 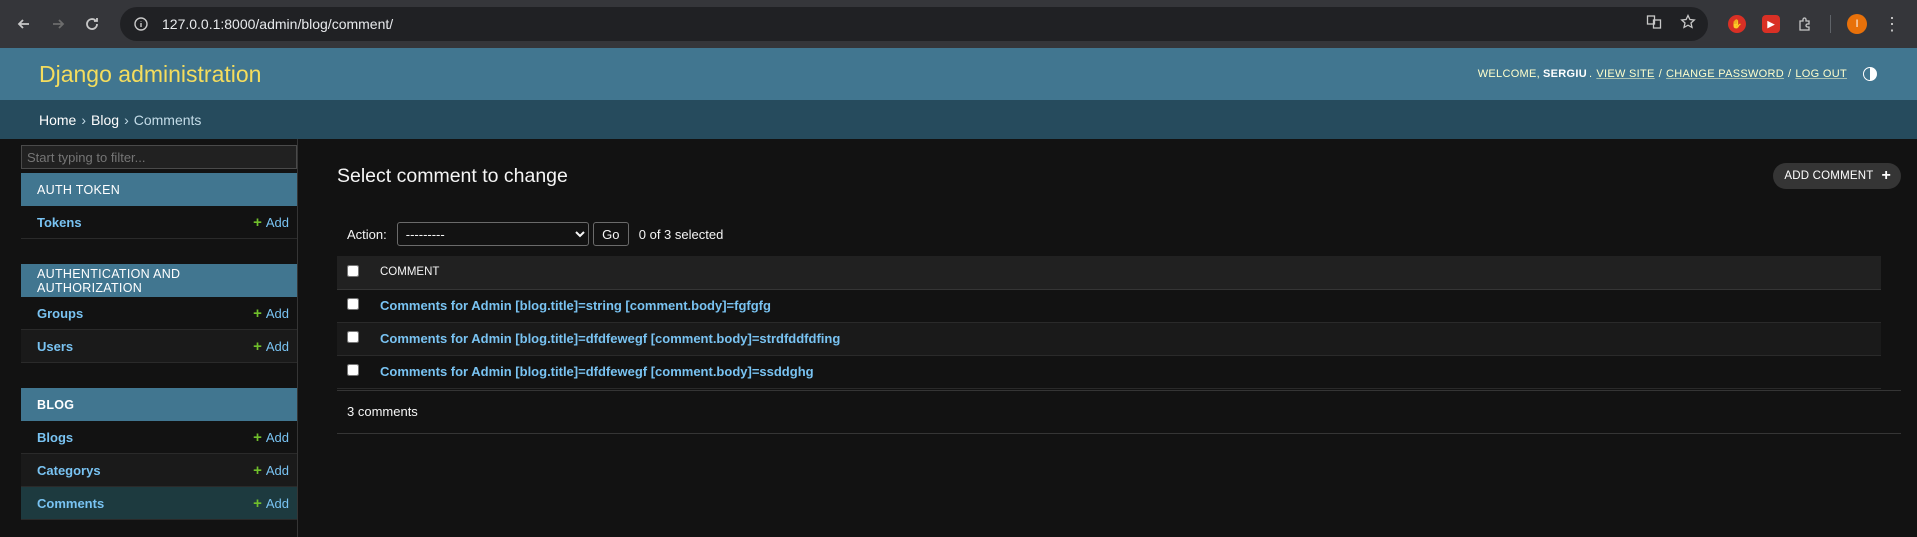 I want to click on view-site-link: View site, so click(x=1625, y=74).